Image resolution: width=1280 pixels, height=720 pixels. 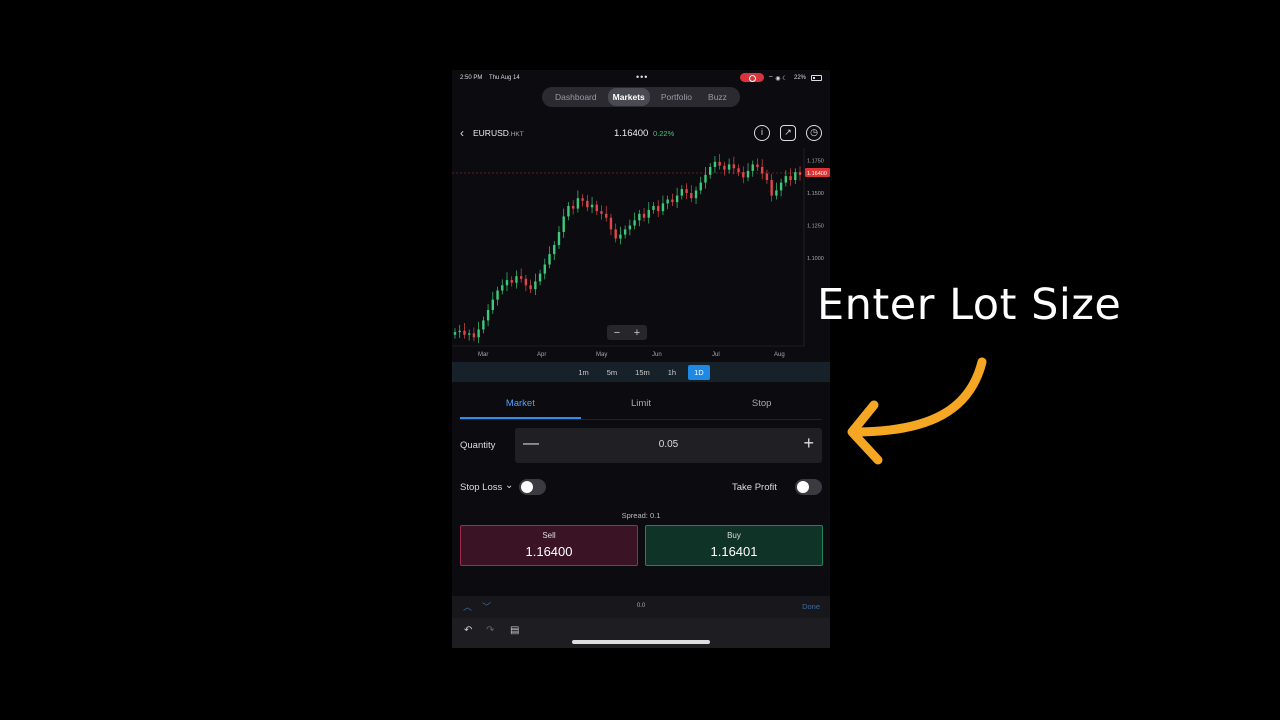 What do you see at coordinates (490, 630) in the screenshot?
I see `redo-icon: ↷` at bounding box center [490, 630].